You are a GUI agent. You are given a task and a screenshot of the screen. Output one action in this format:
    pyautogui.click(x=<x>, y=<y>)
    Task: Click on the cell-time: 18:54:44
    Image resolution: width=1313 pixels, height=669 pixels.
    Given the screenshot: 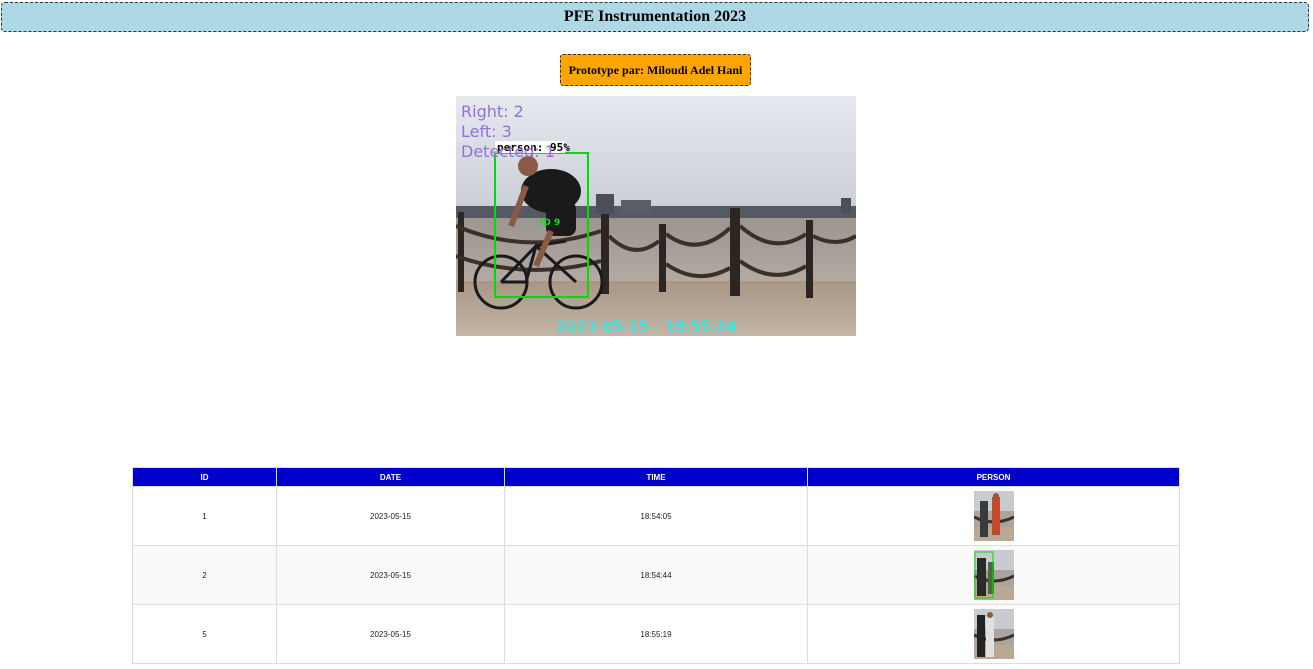 What is the action you would take?
    pyautogui.click(x=656, y=575)
    